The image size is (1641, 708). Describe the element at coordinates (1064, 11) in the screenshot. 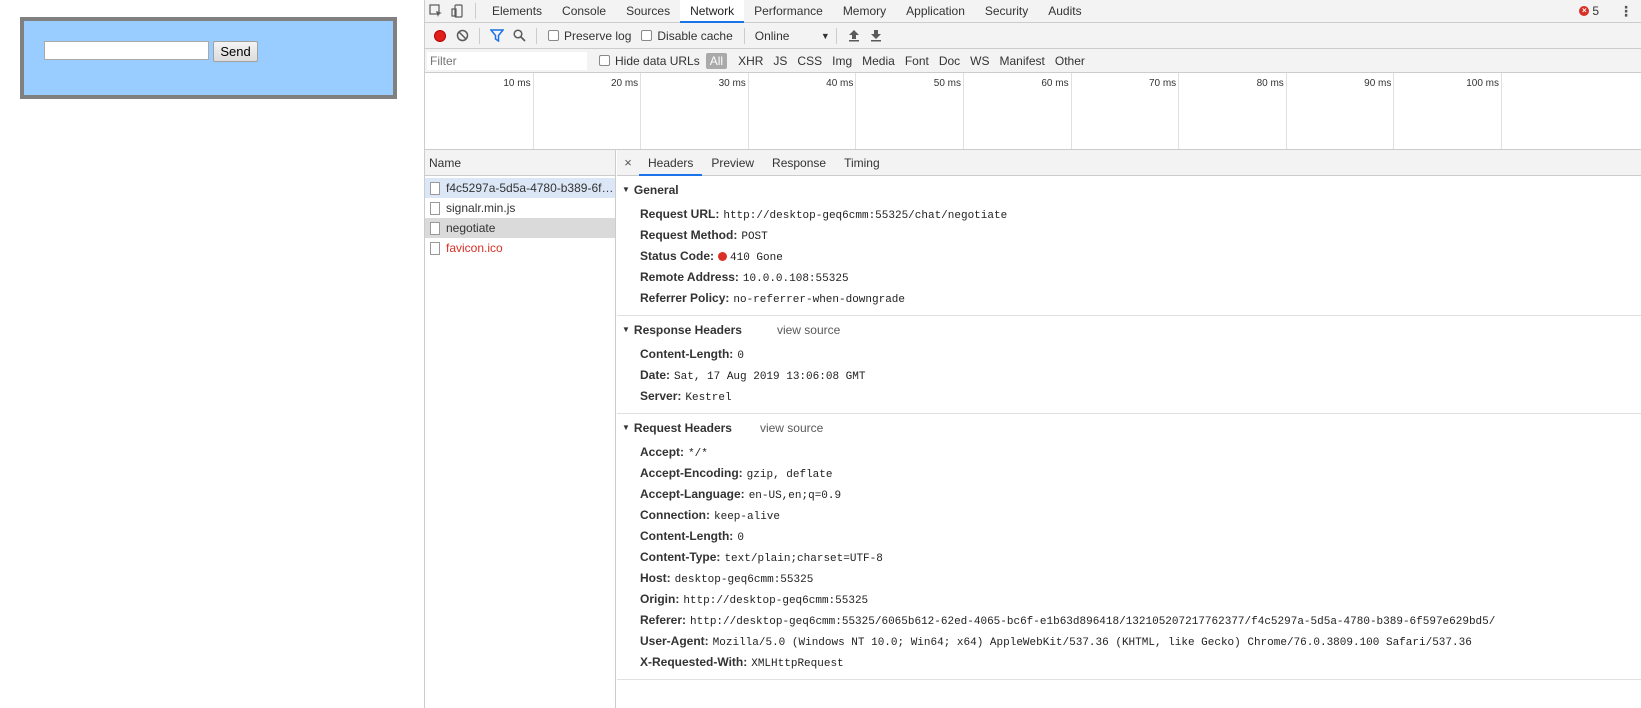

I see `tab-audits: Audits` at that location.